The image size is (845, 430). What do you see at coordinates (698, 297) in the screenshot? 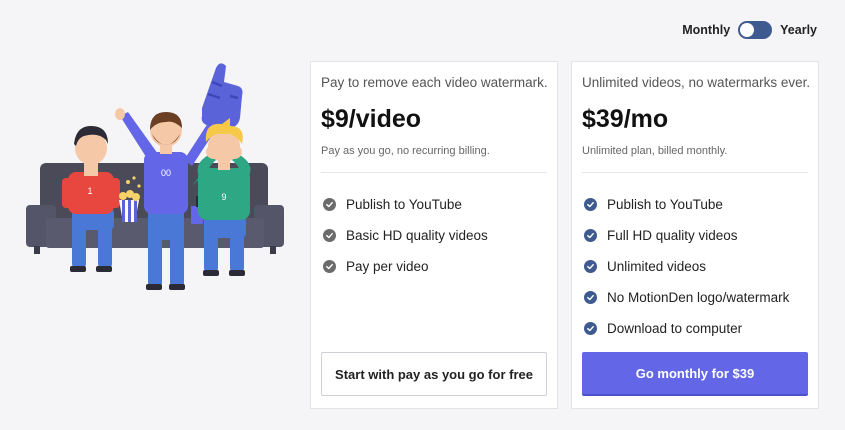
I see `feature-label: No MotionDen logo/watermark` at bounding box center [698, 297].